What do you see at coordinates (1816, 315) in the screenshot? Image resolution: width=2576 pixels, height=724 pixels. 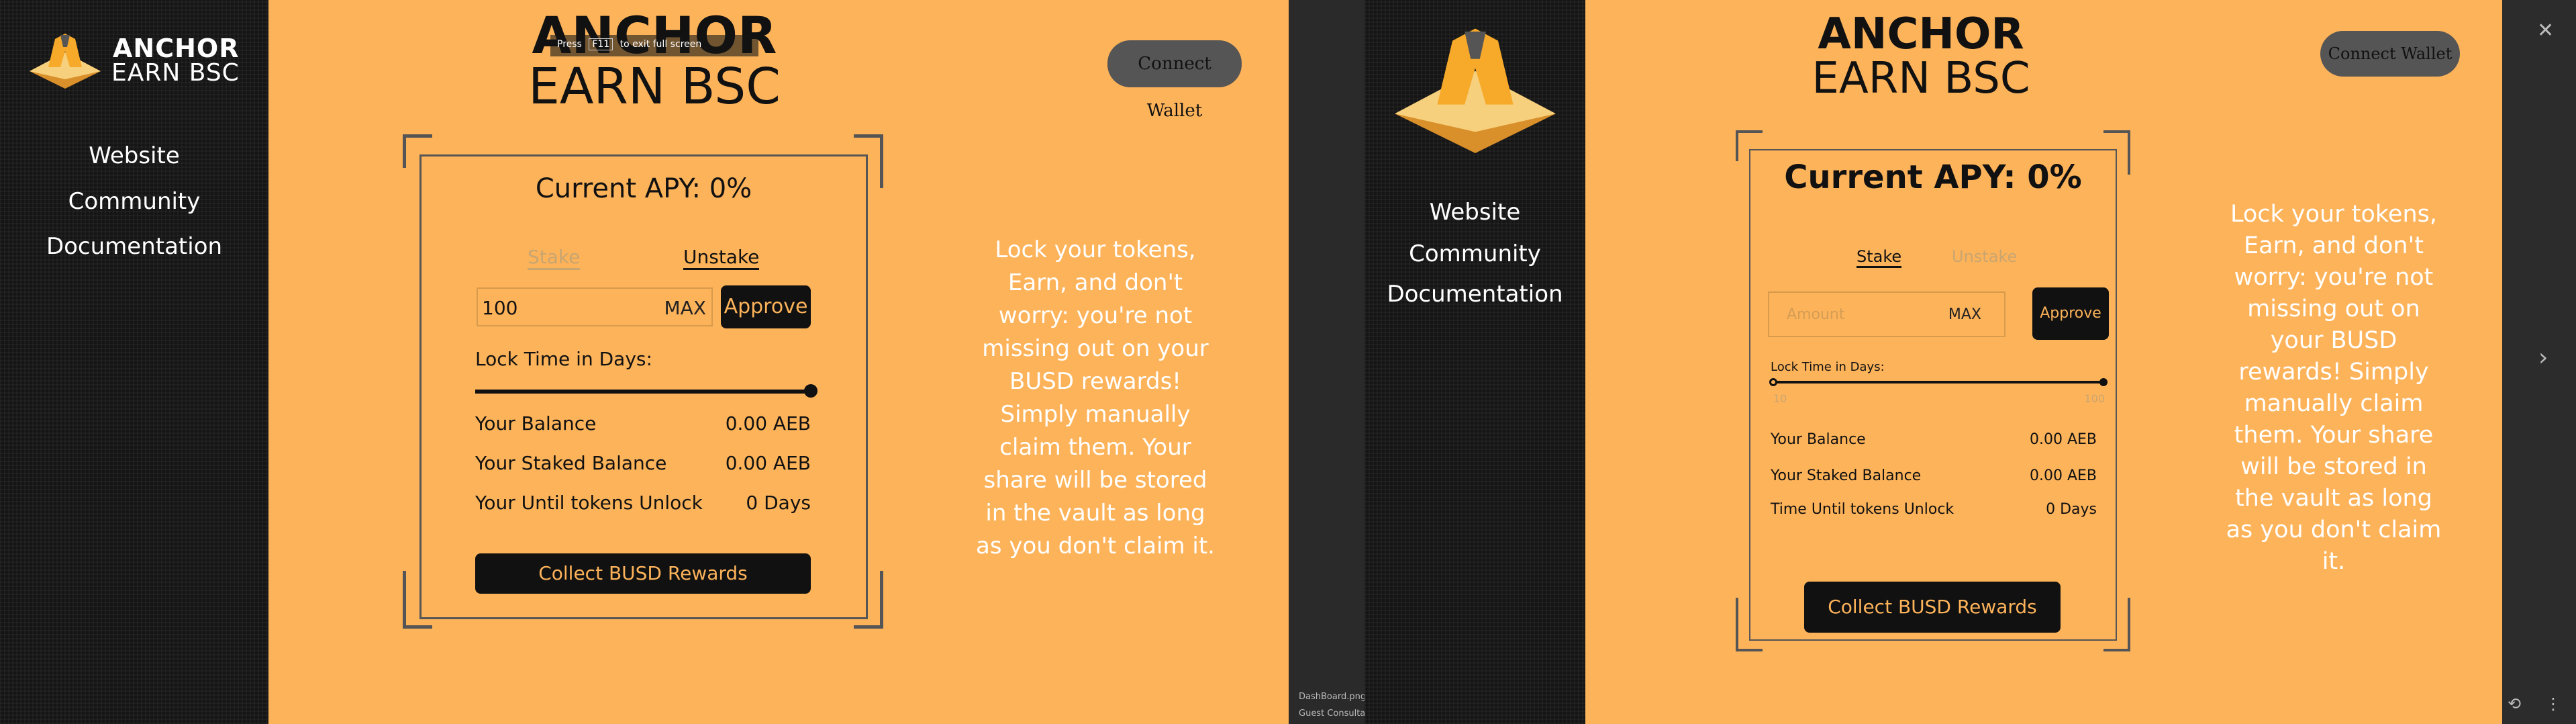 I see `amount-placeholder: Amount` at bounding box center [1816, 315].